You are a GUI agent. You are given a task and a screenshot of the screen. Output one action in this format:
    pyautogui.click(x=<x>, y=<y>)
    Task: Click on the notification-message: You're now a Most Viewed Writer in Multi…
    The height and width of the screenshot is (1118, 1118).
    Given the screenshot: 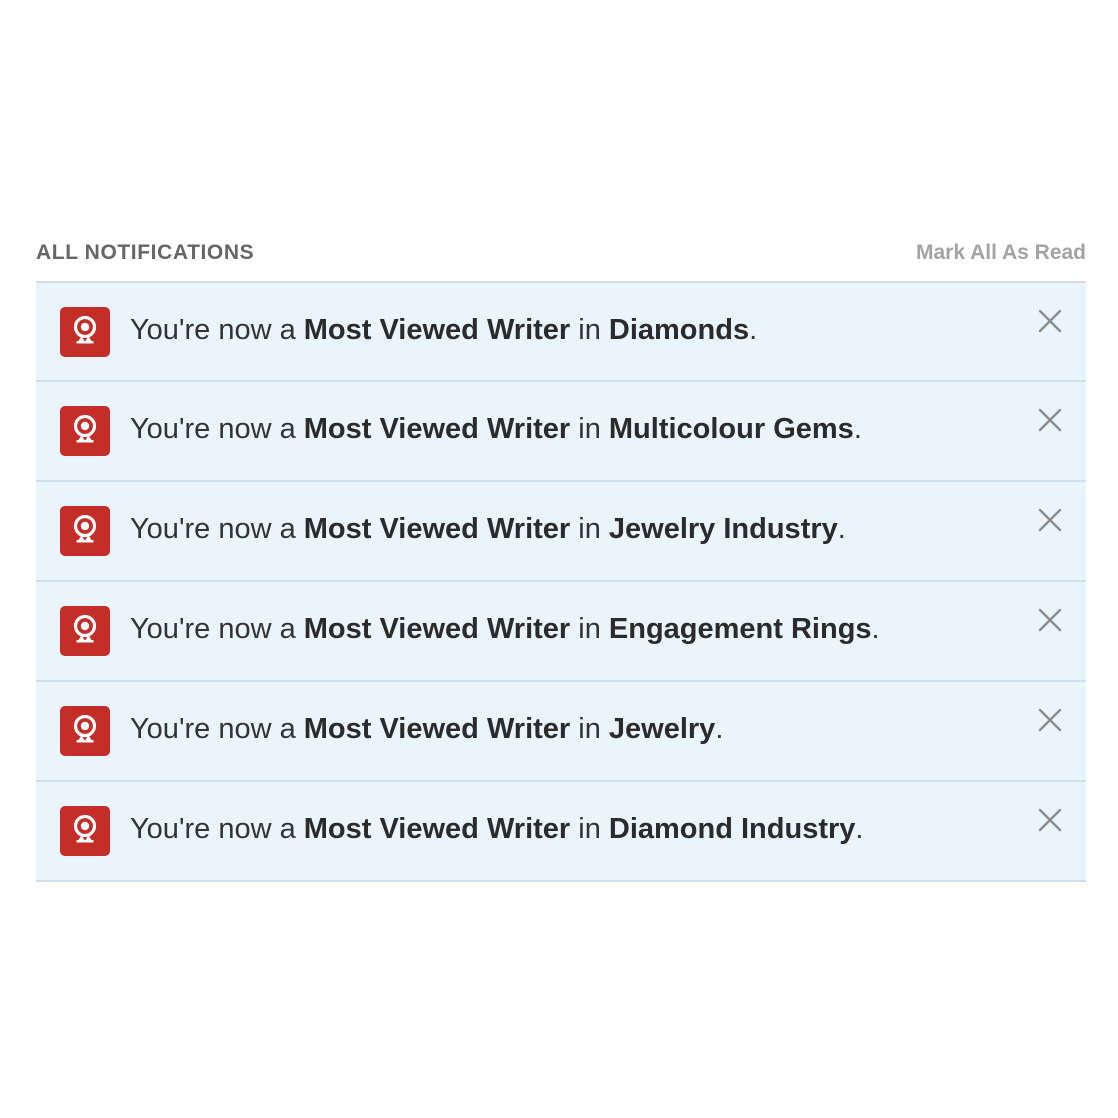 What is the action you would take?
    pyautogui.click(x=496, y=429)
    